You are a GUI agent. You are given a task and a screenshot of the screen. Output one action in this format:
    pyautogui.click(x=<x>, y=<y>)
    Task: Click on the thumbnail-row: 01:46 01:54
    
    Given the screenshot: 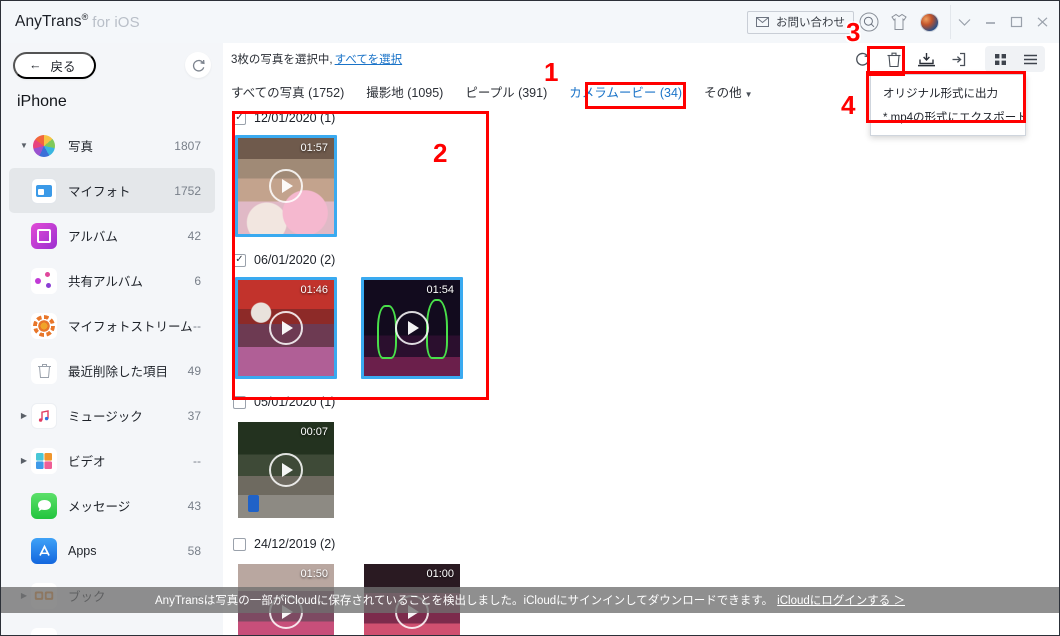 What is the action you would take?
    pyautogui.click(x=646, y=330)
    